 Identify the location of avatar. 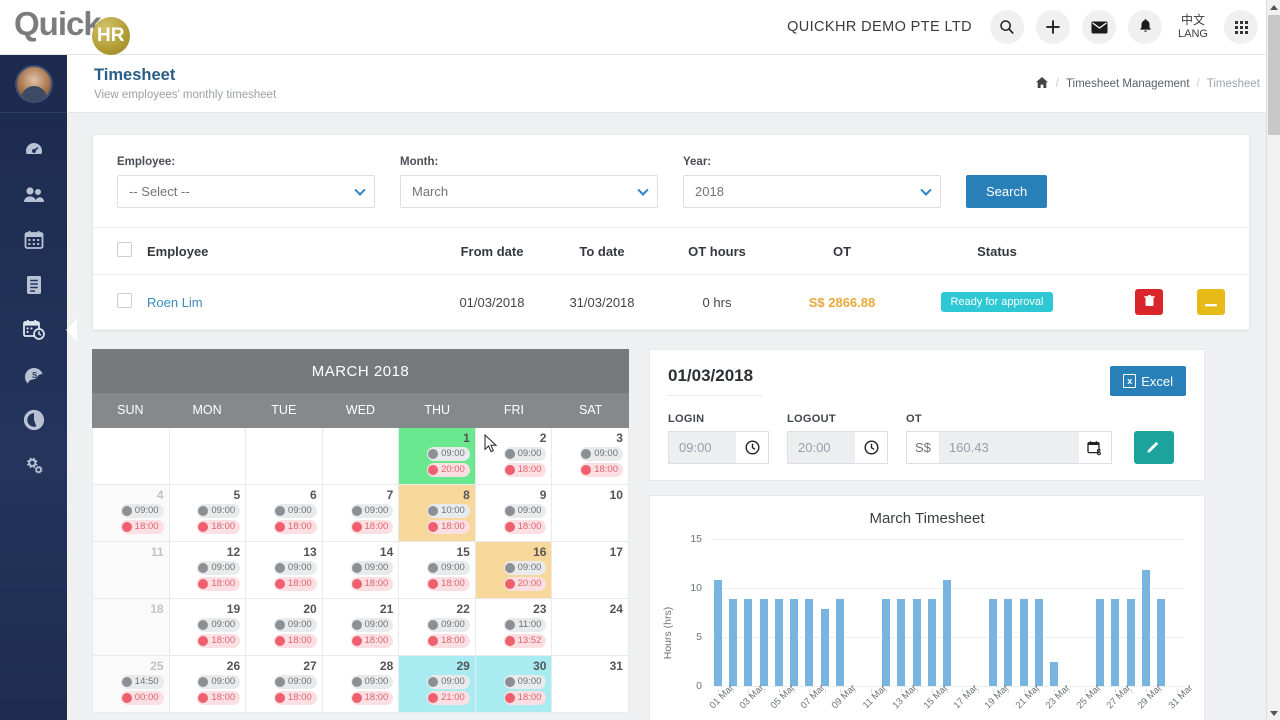
(33, 83).